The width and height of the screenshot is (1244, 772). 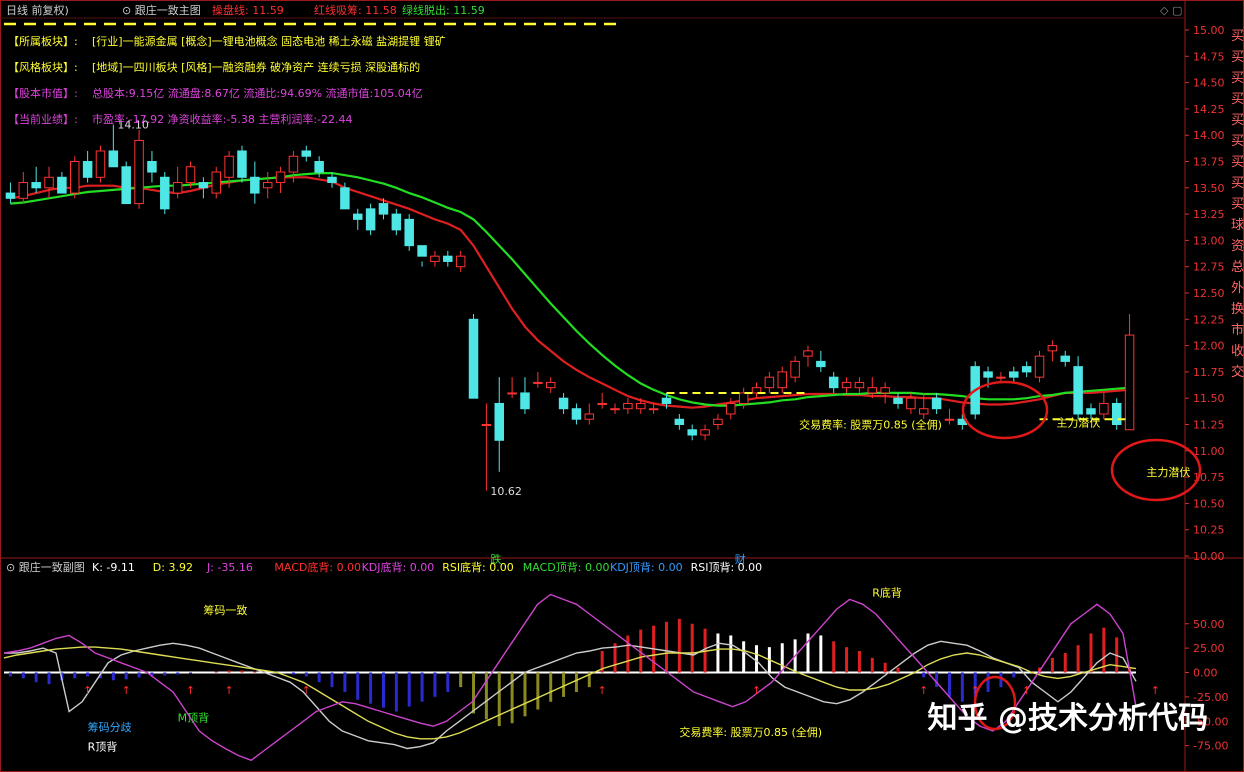 I want to click on sub-annotation: 筹码一致, so click(x=225, y=610).